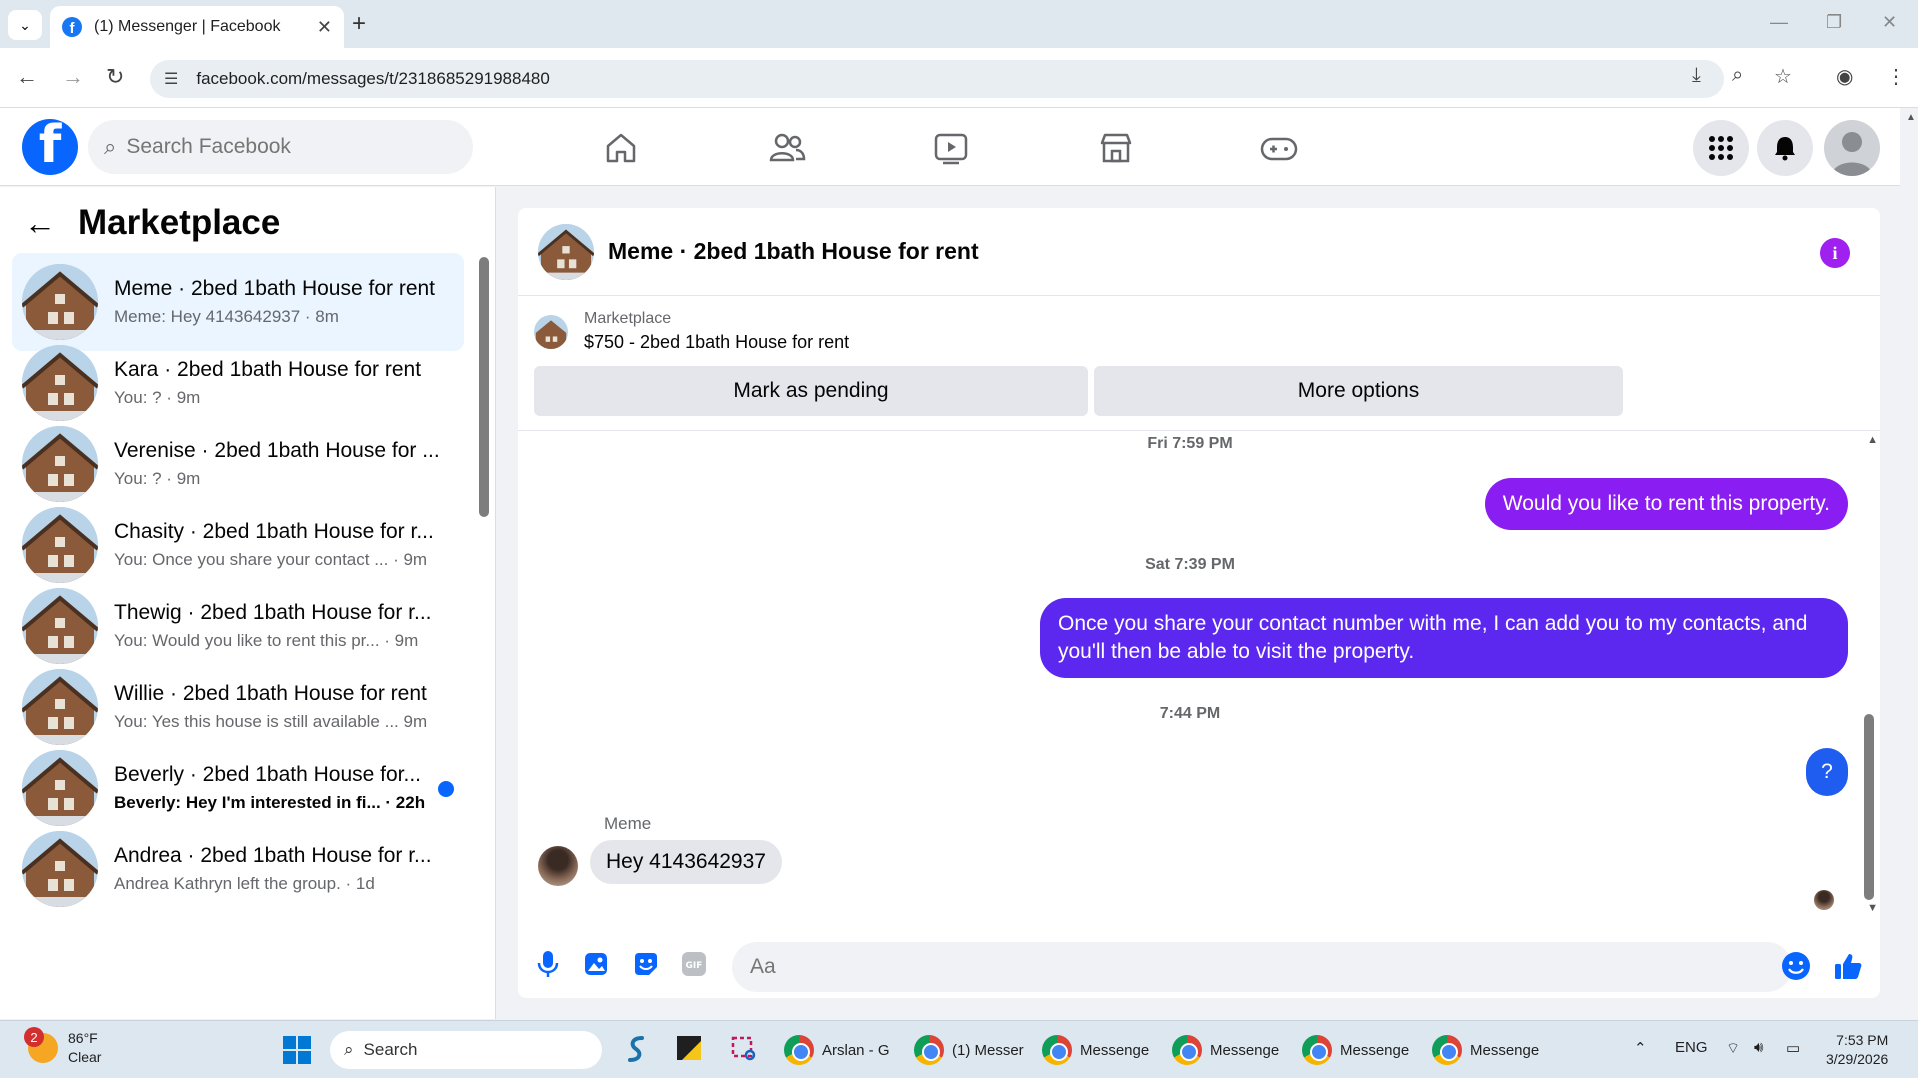 The image size is (1918, 1078). I want to click on close-tab-icon: ✕, so click(324, 27).